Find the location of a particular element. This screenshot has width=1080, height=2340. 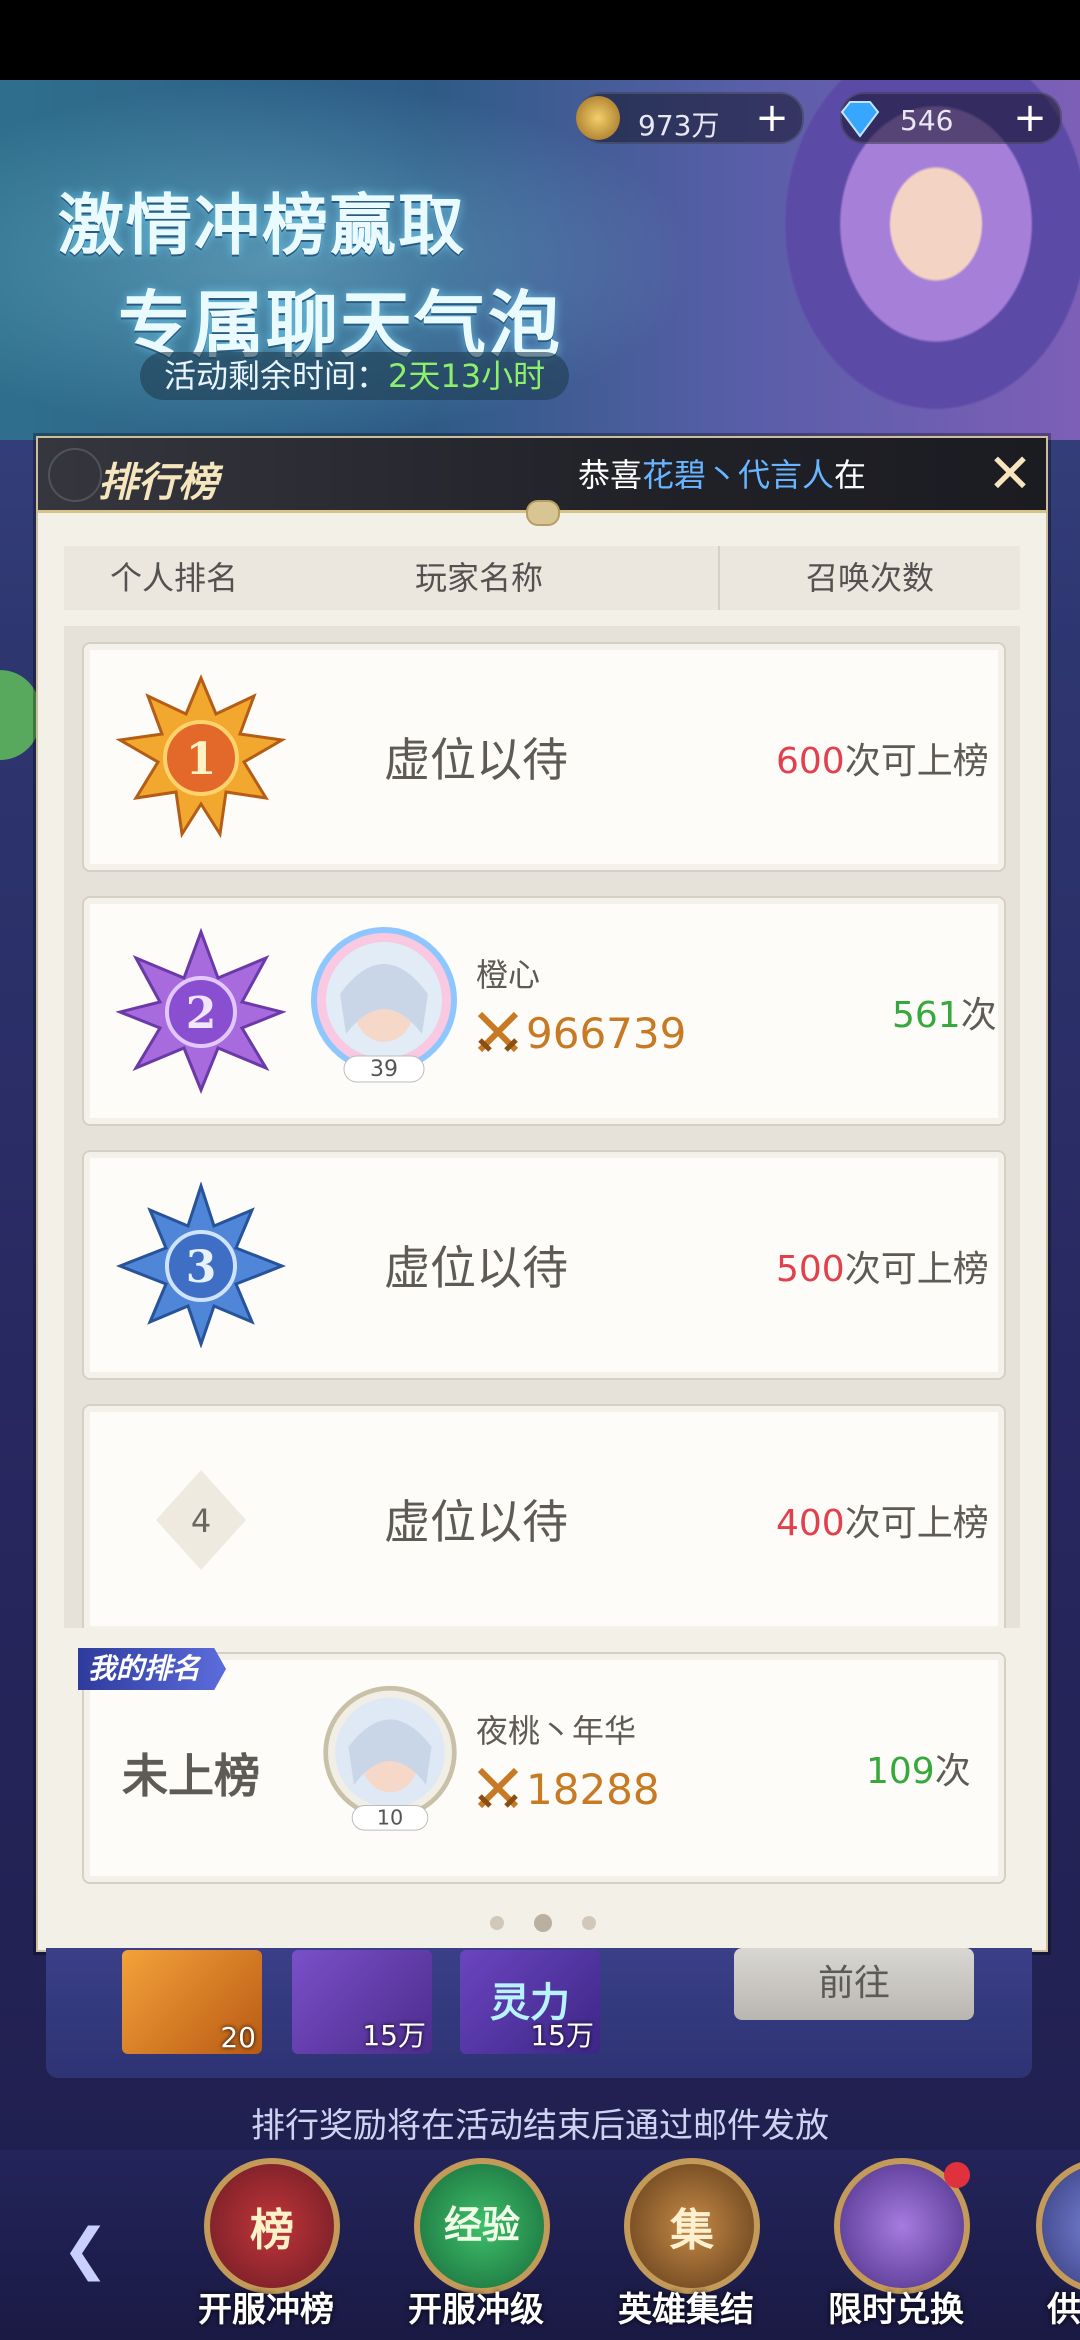

col-player: 玩家名称 is located at coordinates (478, 578).